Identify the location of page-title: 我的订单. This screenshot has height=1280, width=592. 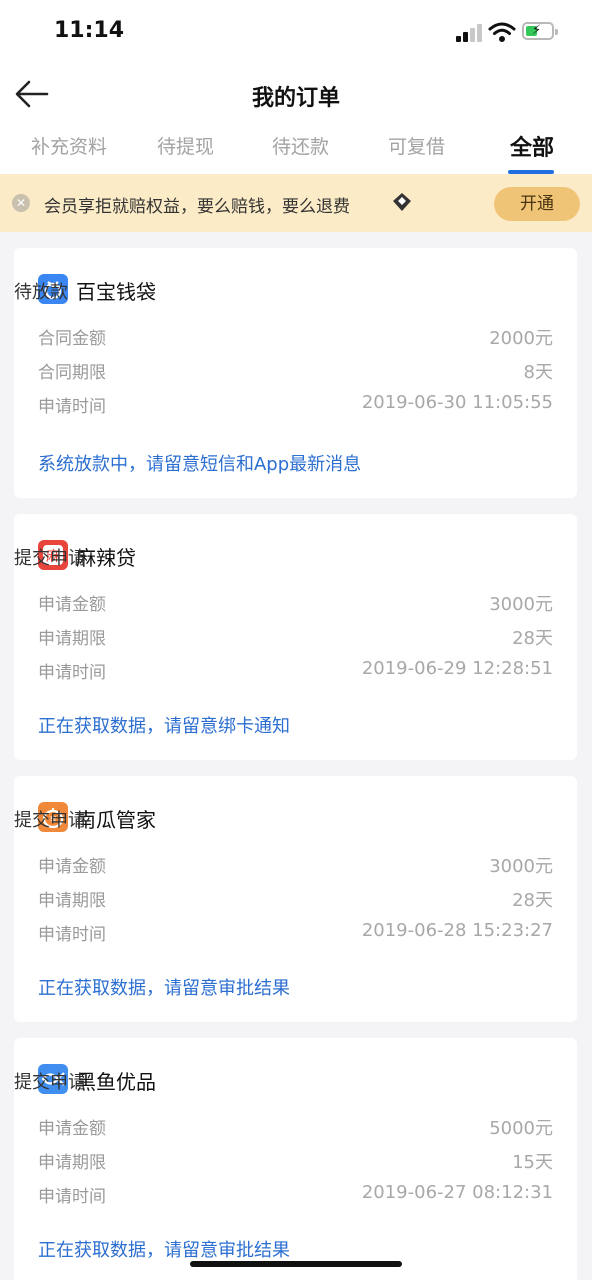
(295, 98).